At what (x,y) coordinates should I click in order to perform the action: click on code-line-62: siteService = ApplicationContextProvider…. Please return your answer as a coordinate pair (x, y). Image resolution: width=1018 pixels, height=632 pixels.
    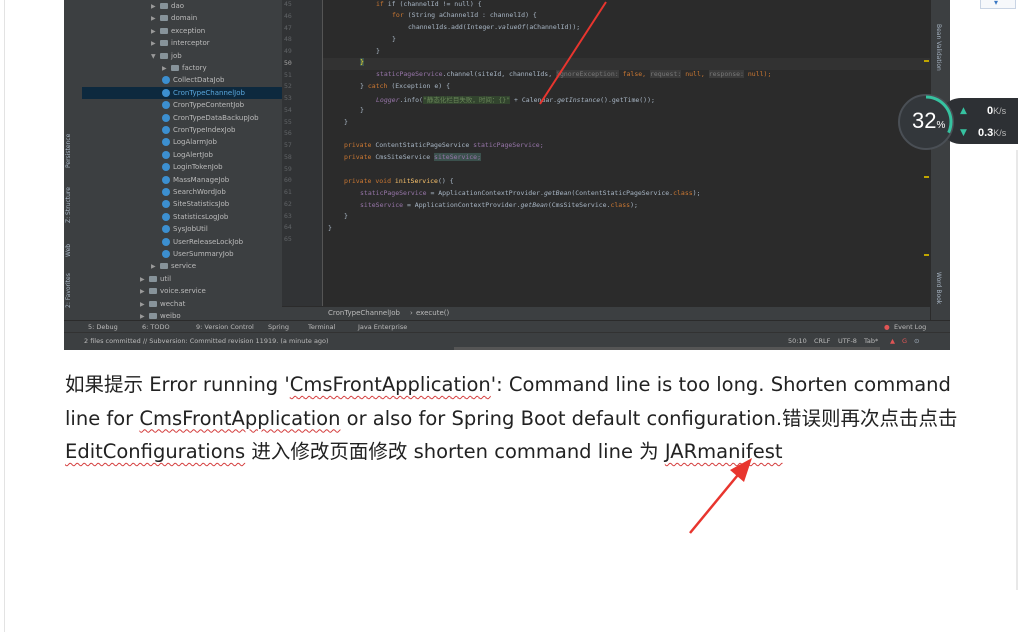
    Looking at the image, I should click on (499, 205).